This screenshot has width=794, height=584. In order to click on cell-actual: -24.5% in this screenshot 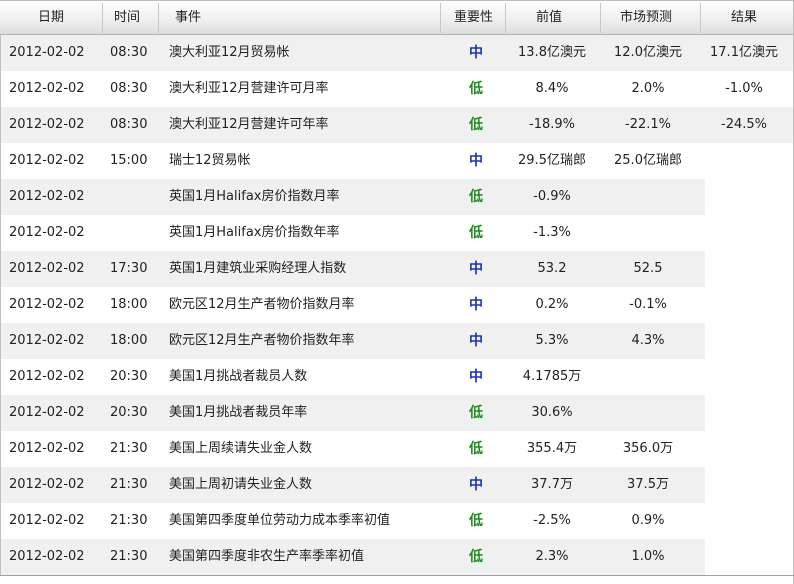, I will do `click(744, 124)`.